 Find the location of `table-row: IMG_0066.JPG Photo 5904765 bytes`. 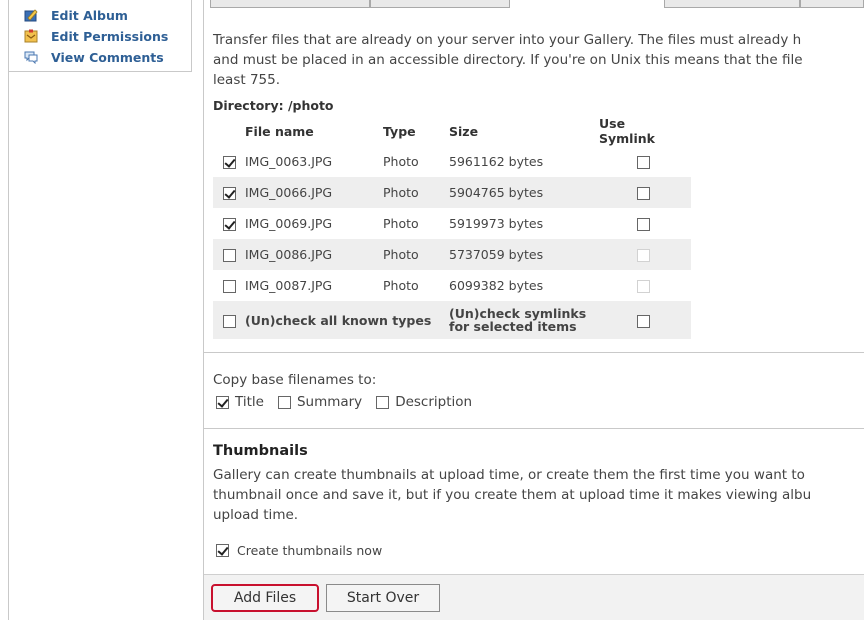

table-row: IMG_0066.JPG Photo 5904765 bytes is located at coordinates (452, 192).